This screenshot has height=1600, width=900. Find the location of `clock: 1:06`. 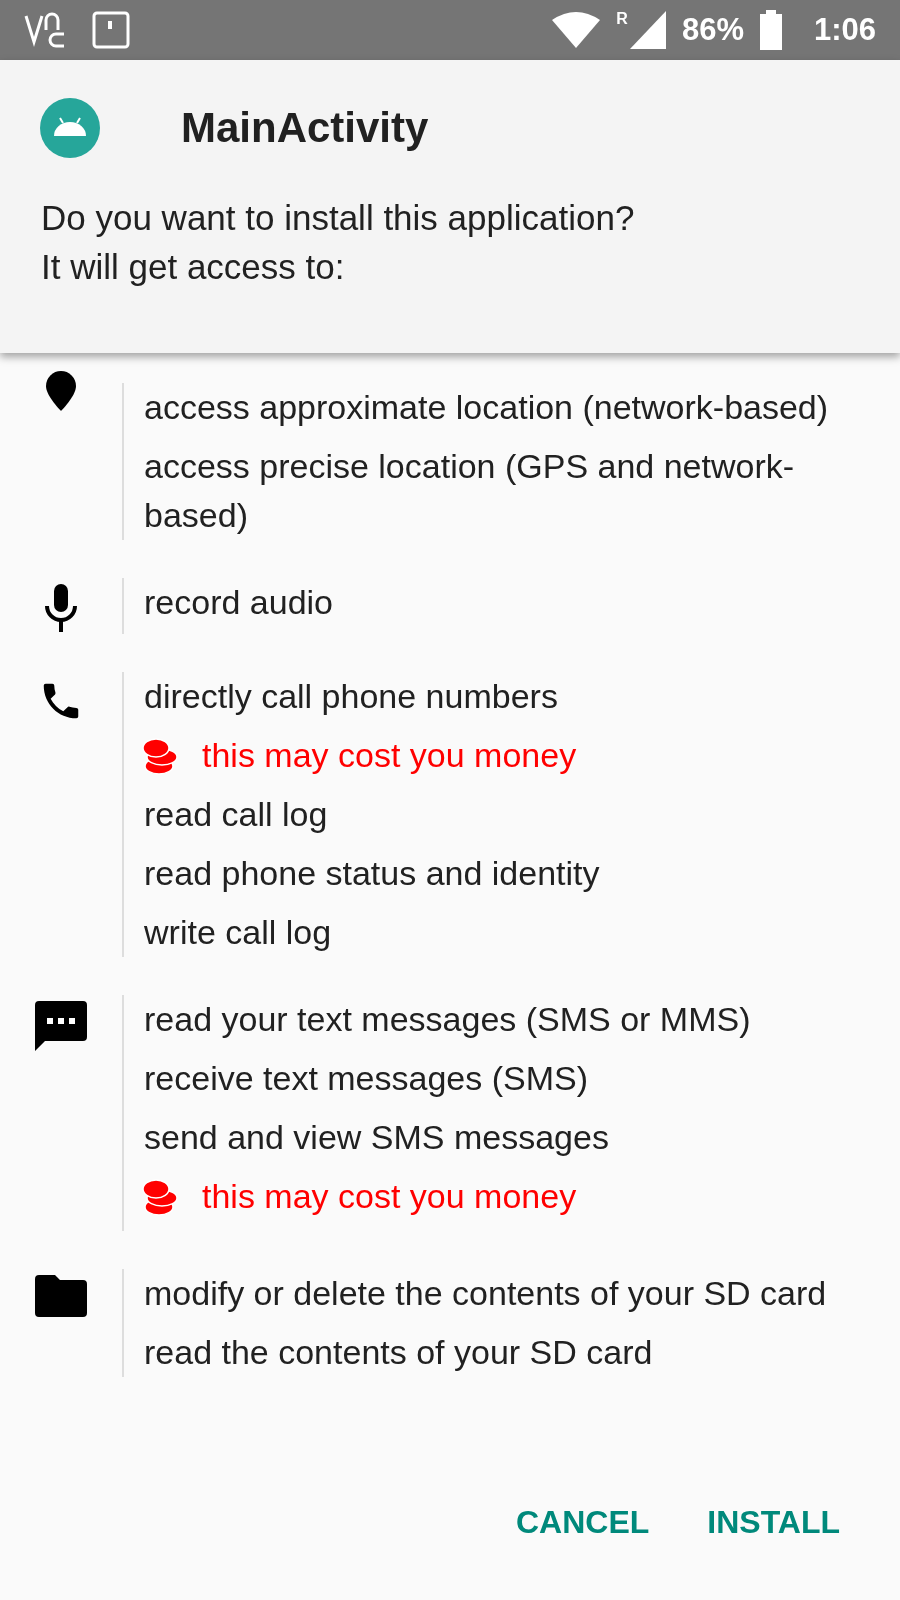

clock: 1:06 is located at coordinates (844, 29).